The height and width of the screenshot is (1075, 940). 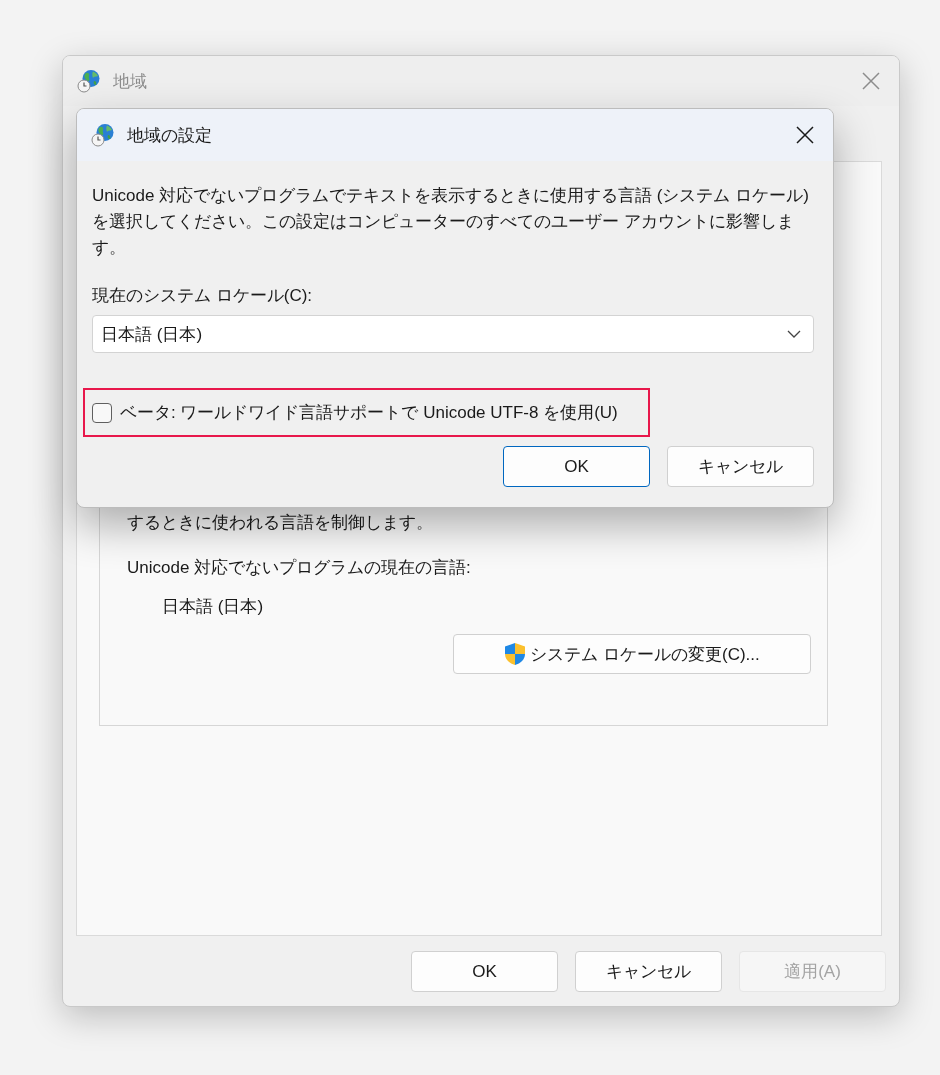 What do you see at coordinates (170, 135) in the screenshot?
I see `dialog-title: 地域の設定` at bounding box center [170, 135].